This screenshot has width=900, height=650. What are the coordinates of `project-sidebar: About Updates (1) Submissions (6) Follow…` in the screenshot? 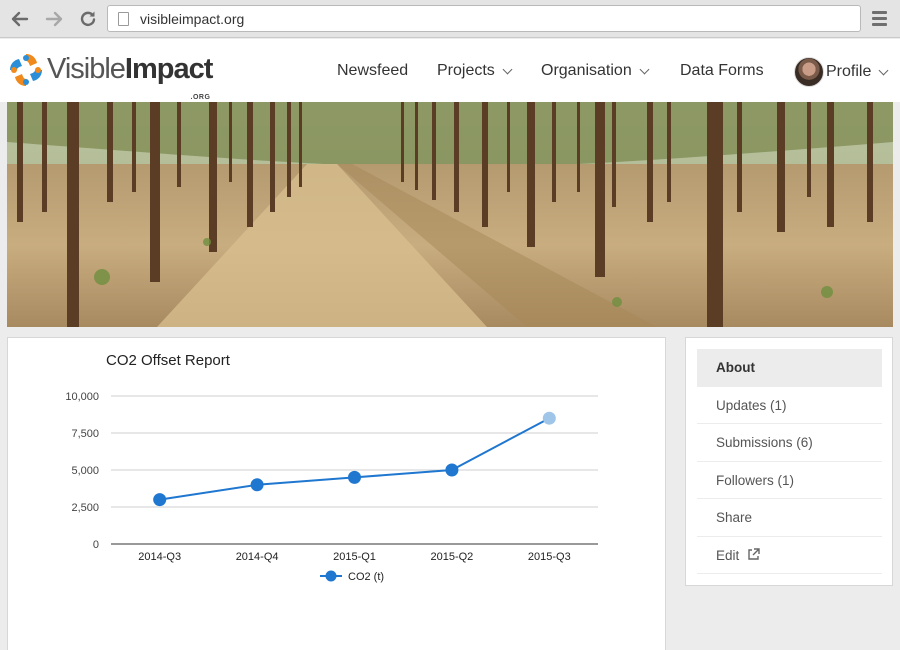 It's located at (789, 461).